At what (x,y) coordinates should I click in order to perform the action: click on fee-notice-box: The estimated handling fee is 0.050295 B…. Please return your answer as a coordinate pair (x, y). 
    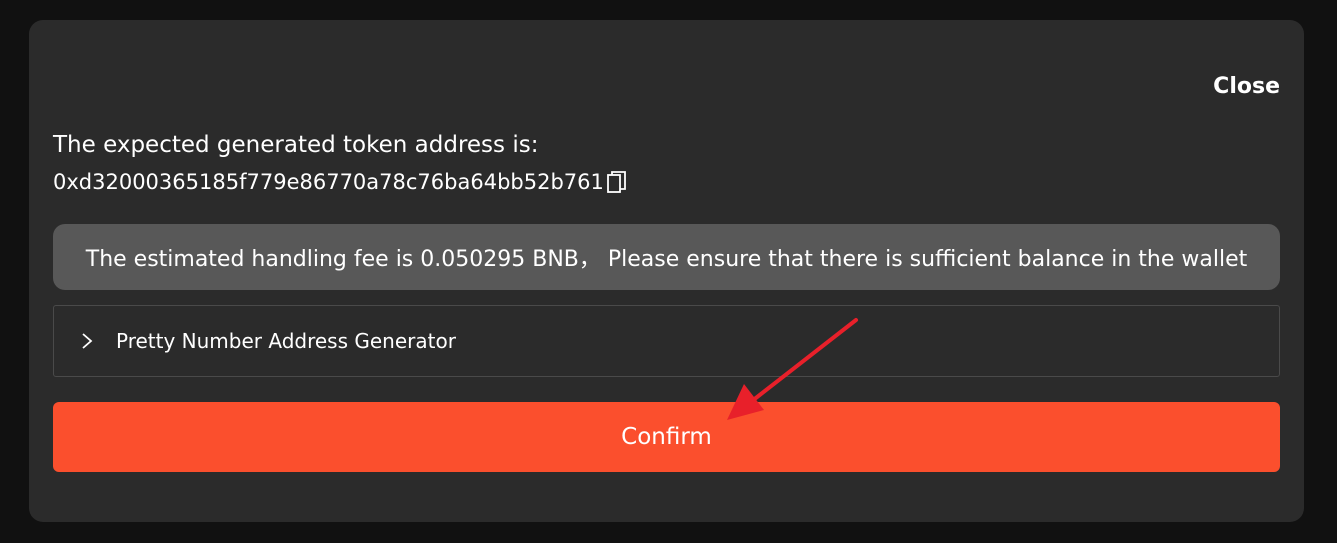
    Looking at the image, I should click on (666, 257).